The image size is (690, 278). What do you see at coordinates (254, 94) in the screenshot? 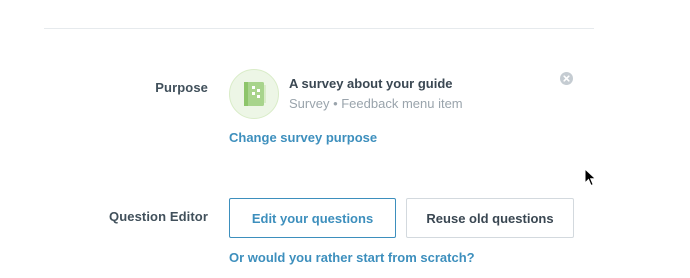
I see `survey-book-icon` at bounding box center [254, 94].